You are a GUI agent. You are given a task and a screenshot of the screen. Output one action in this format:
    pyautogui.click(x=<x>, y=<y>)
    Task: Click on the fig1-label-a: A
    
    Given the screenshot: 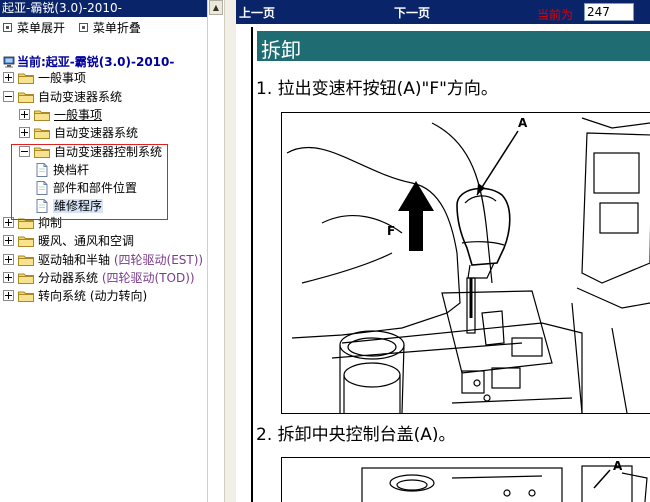 What is the action you would take?
    pyautogui.click(x=523, y=123)
    